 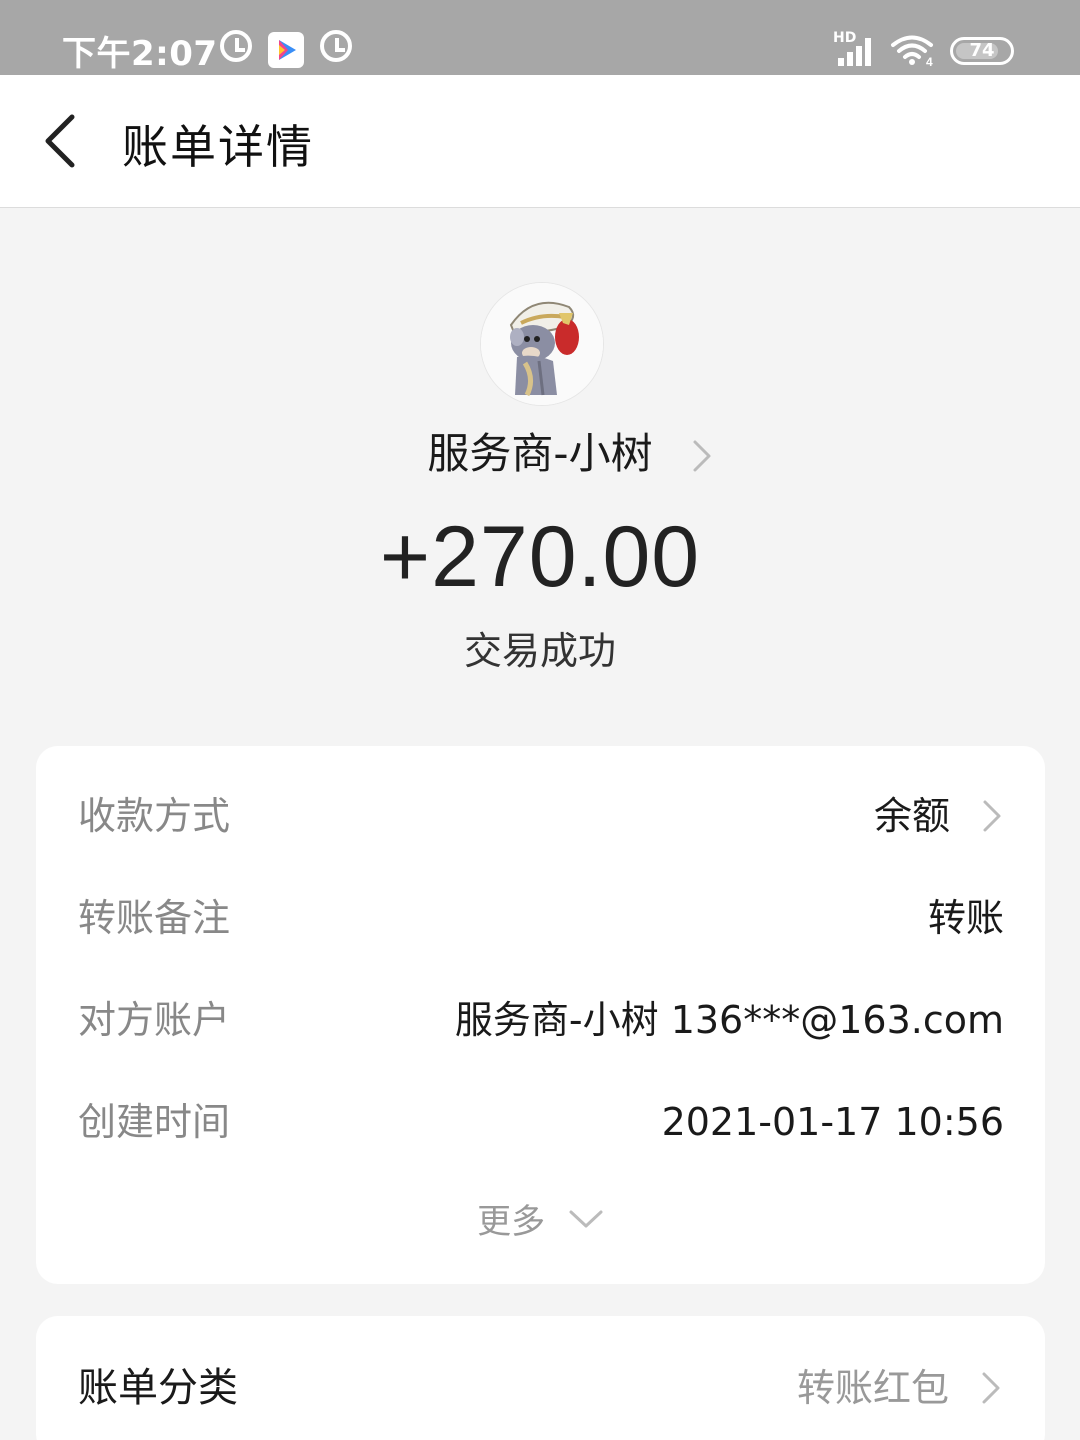 I want to click on merchant-avatar, so click(x=542, y=344).